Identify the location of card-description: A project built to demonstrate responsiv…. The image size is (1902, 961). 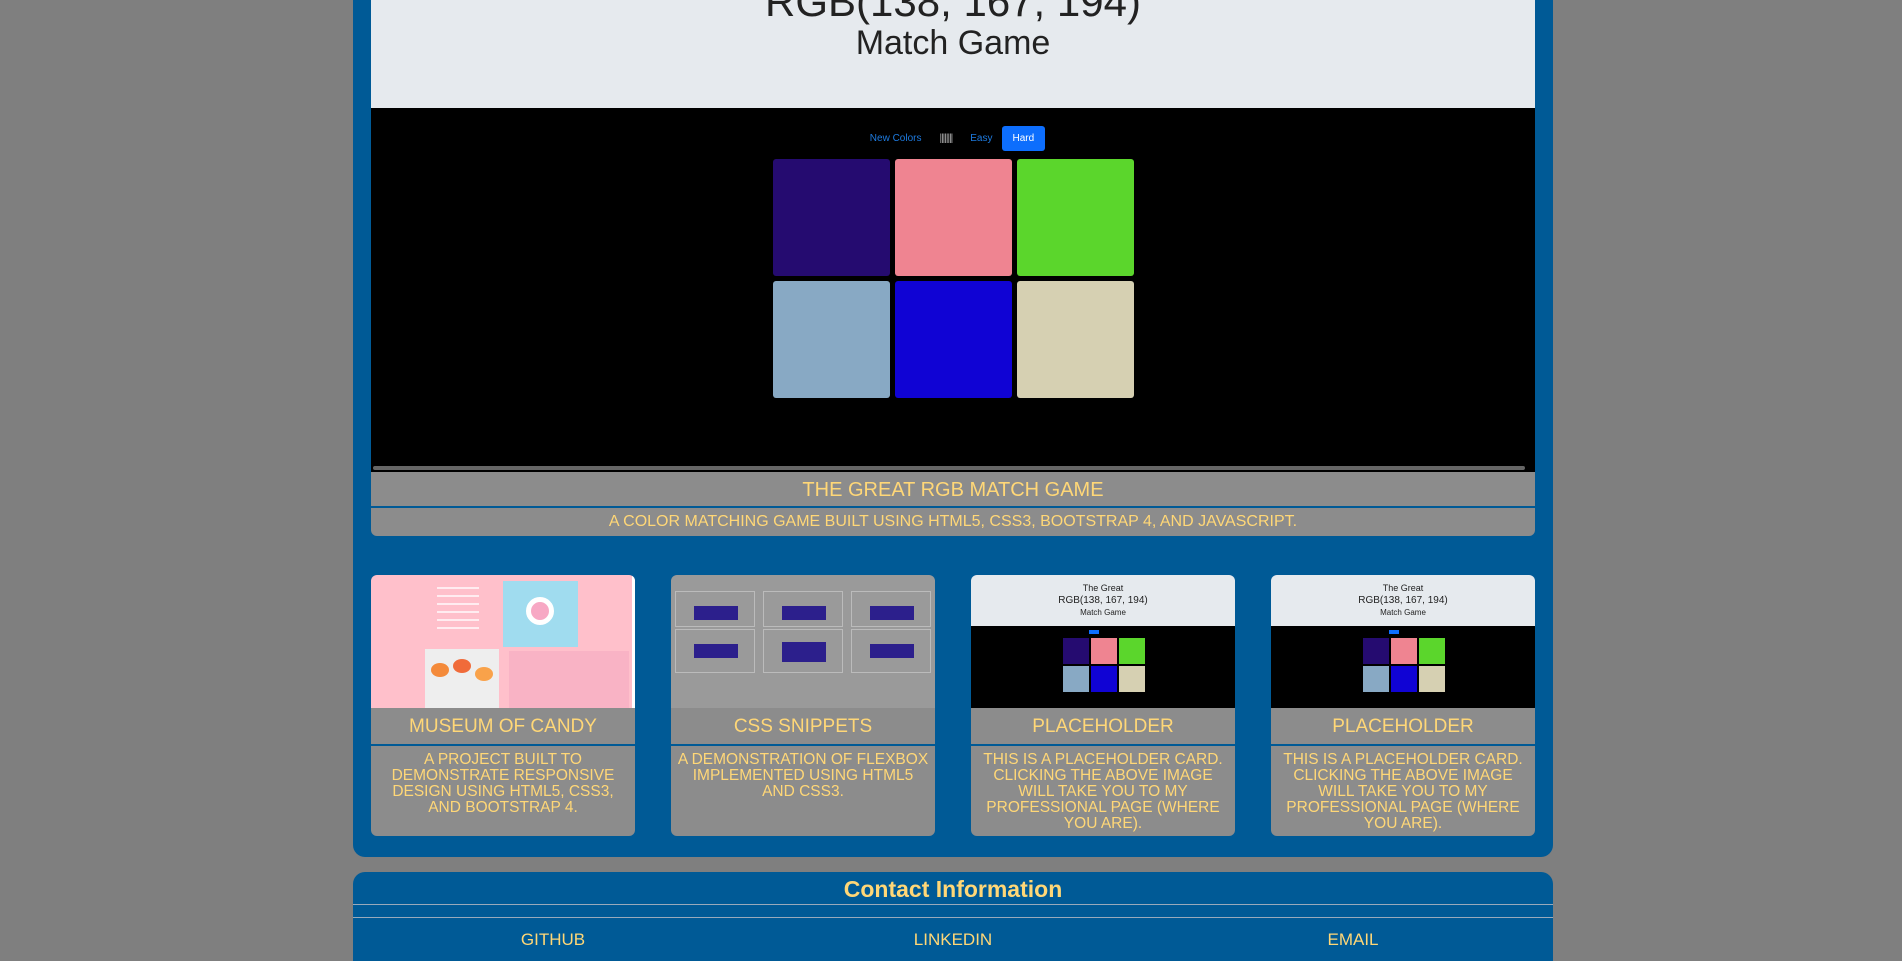
(503, 791).